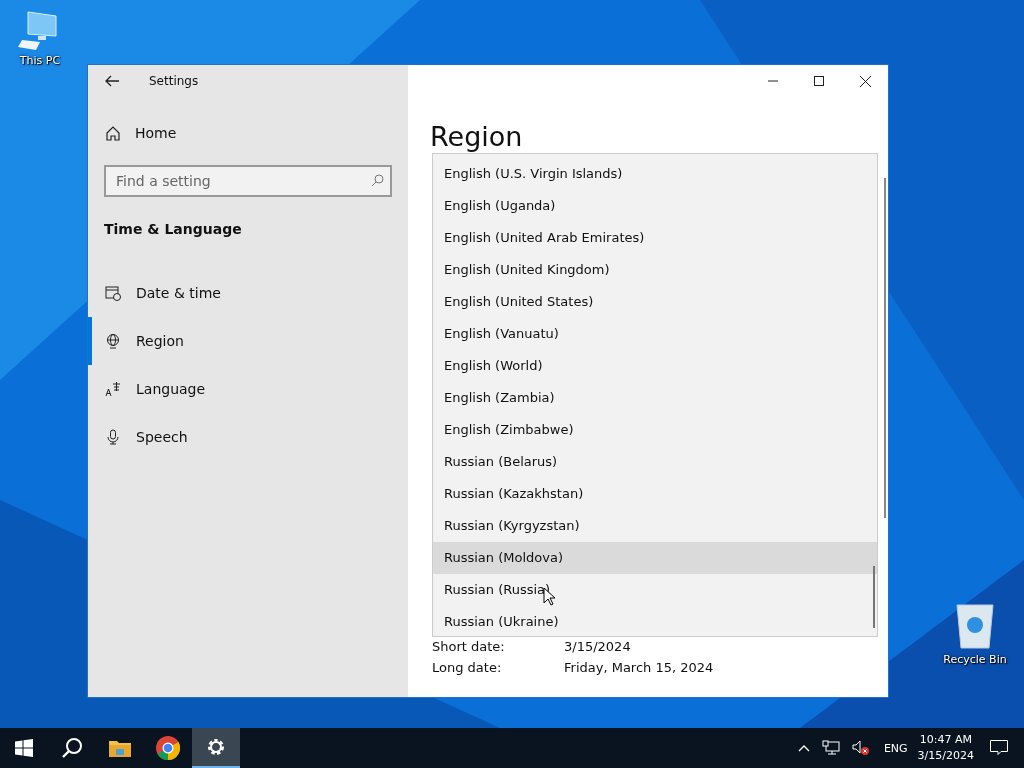  I want to click on home-link: Home, so click(256, 133).